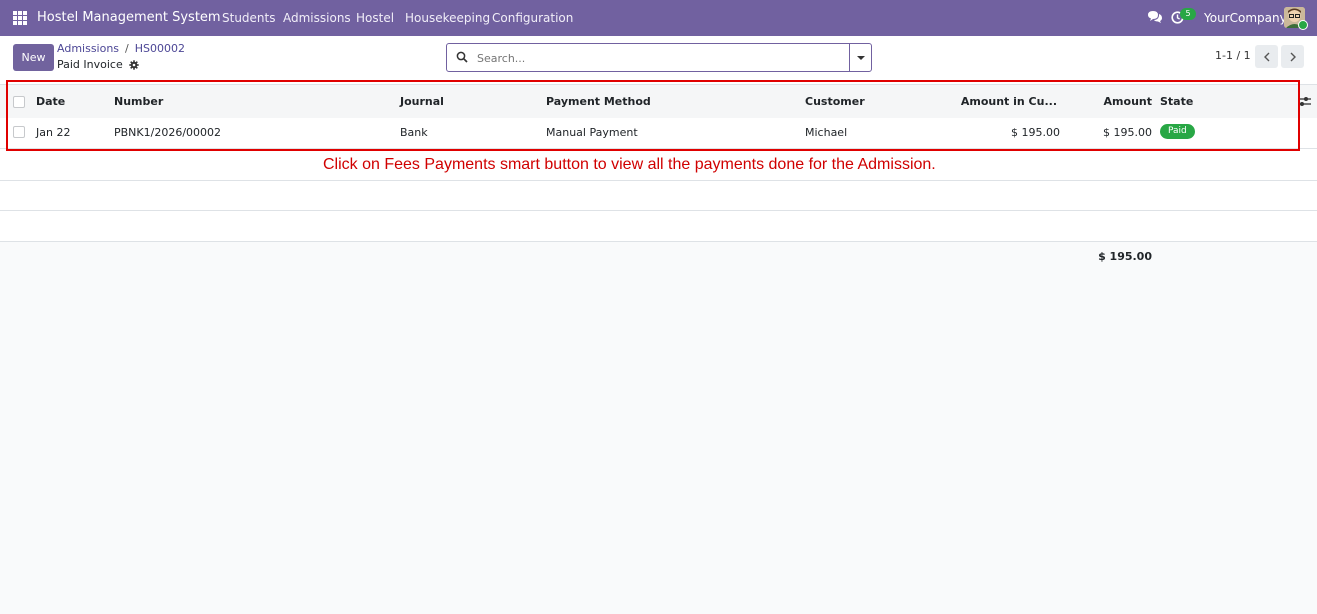 The image size is (1317, 614). What do you see at coordinates (1233, 55) in the screenshot?
I see `pager-value: 1-1 / 1` at bounding box center [1233, 55].